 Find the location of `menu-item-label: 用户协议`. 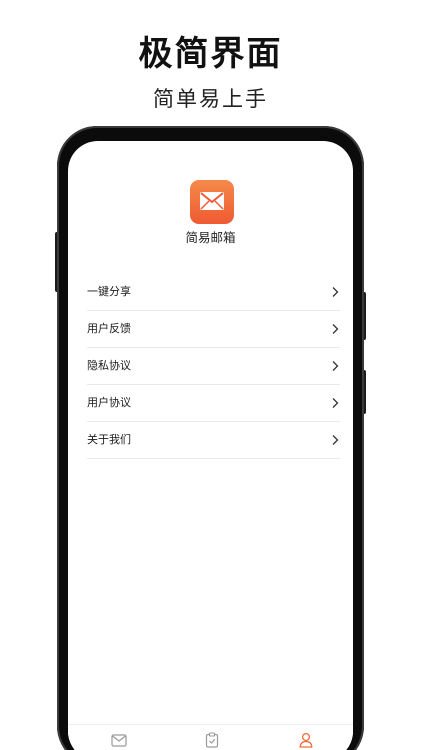

menu-item-label: 用户协议 is located at coordinates (109, 402).